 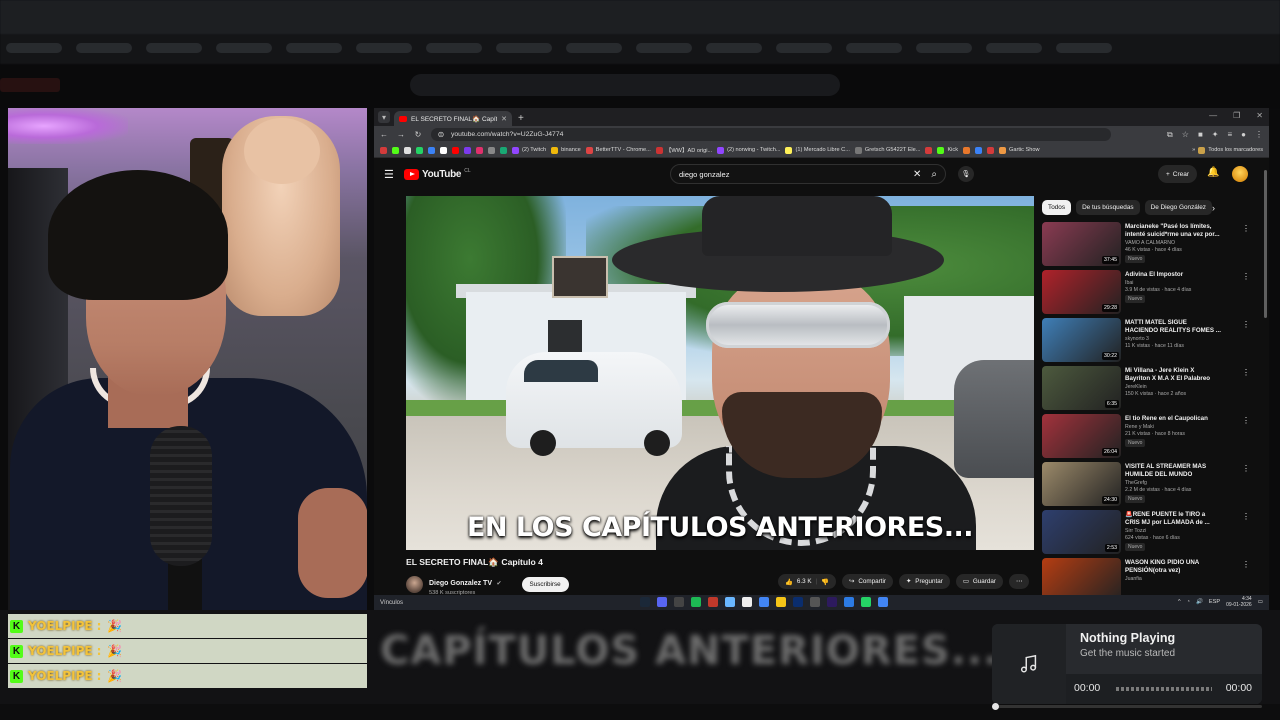 I want to click on tab-youtube-video: EL SECRETO FINAL🏠 Capítulo 4 ✕, so click(x=453, y=118).